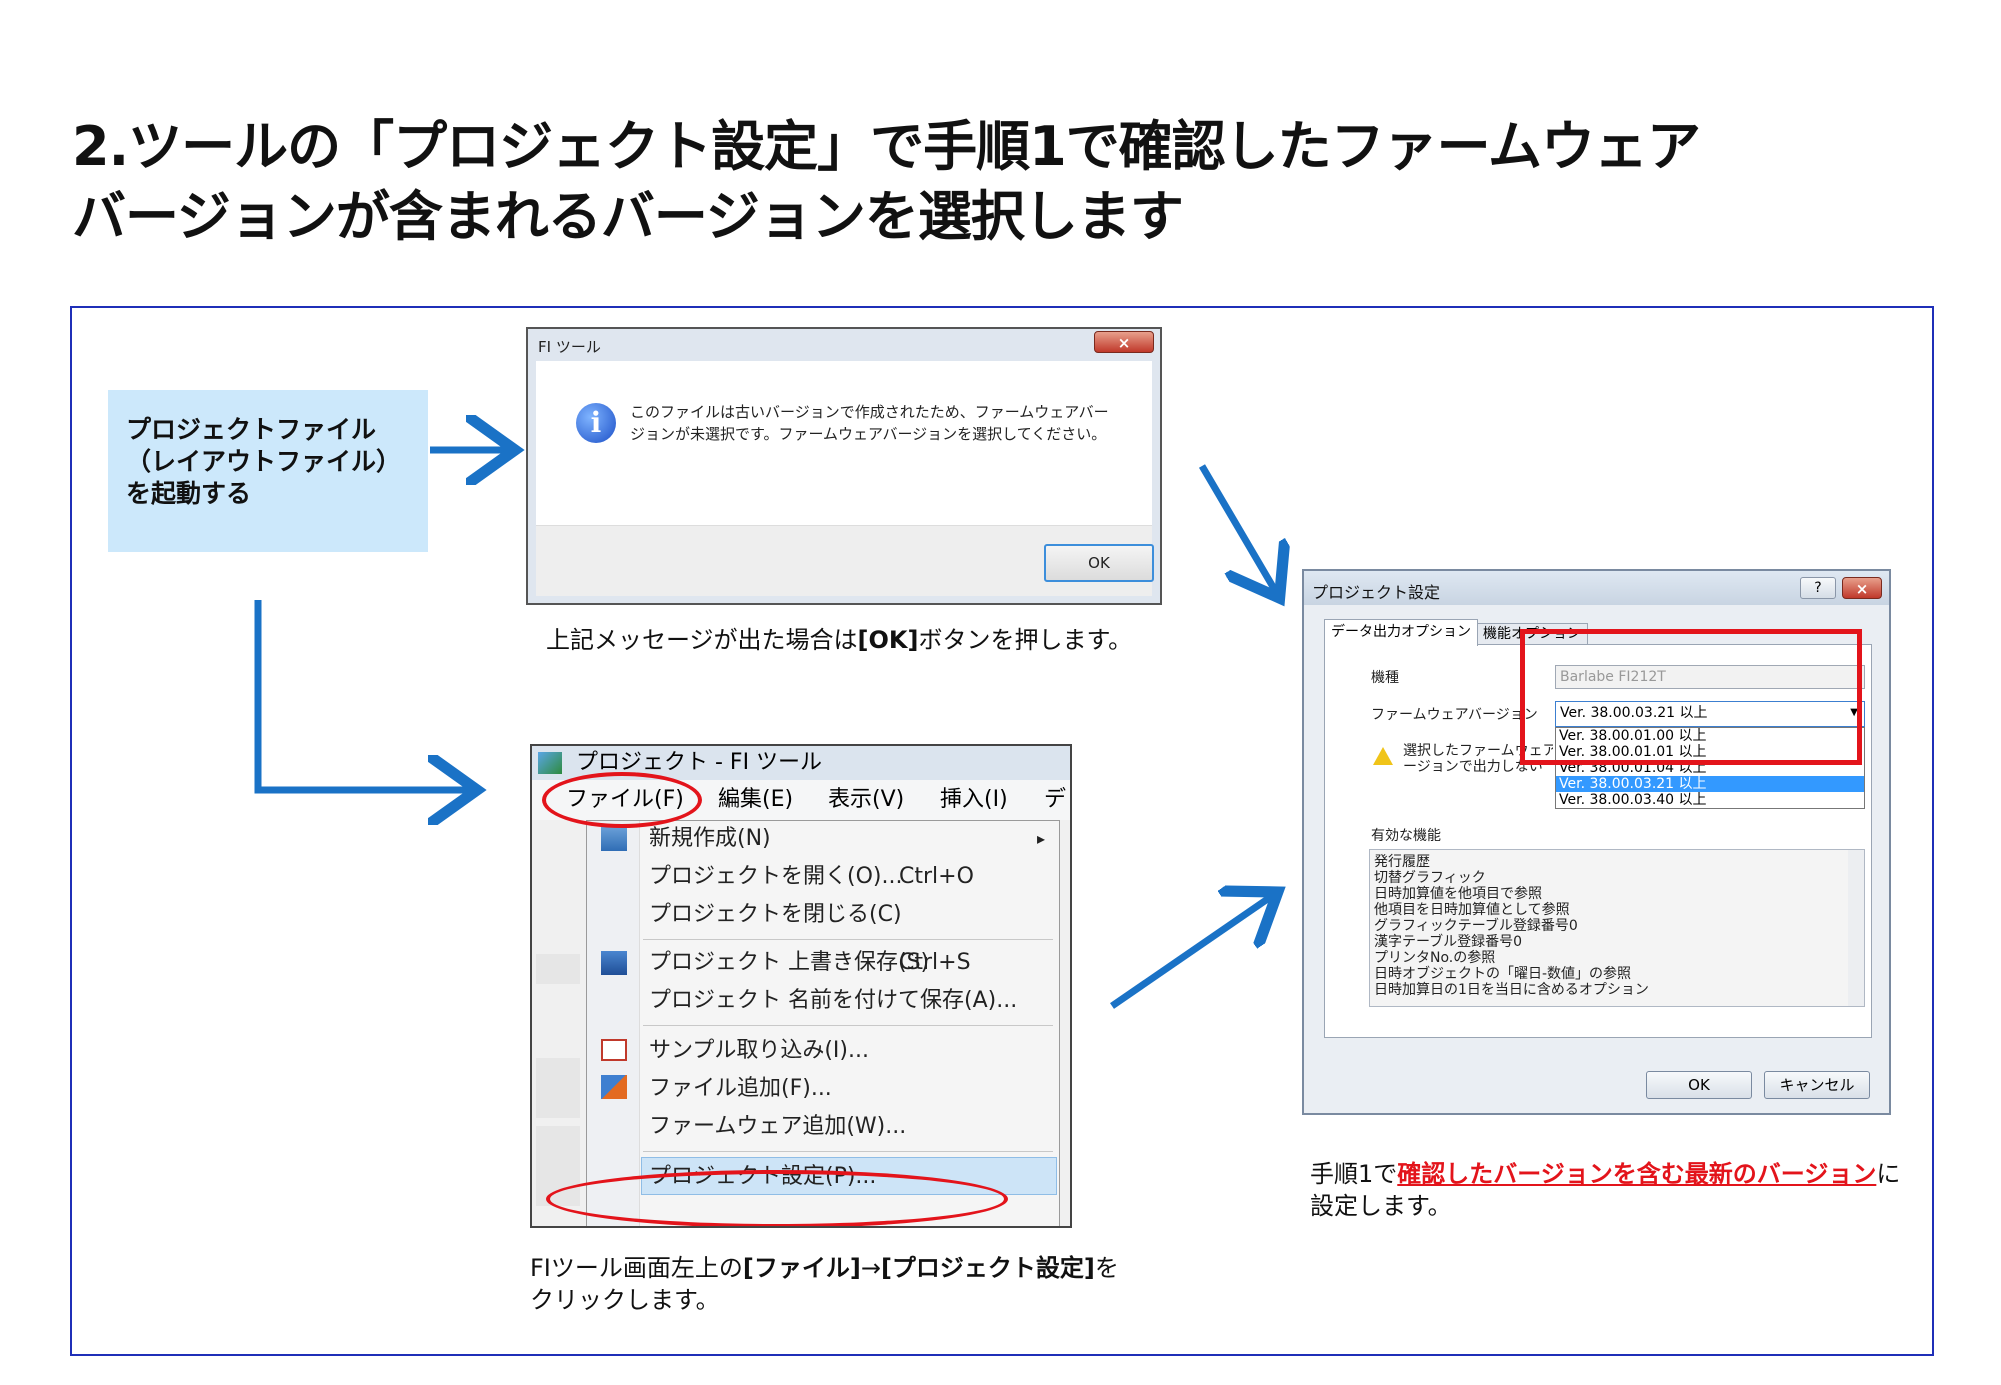 This screenshot has height=1385, width=2001. I want to click on feature-item: 他項目を日時加算値として参照, so click(1472, 910).